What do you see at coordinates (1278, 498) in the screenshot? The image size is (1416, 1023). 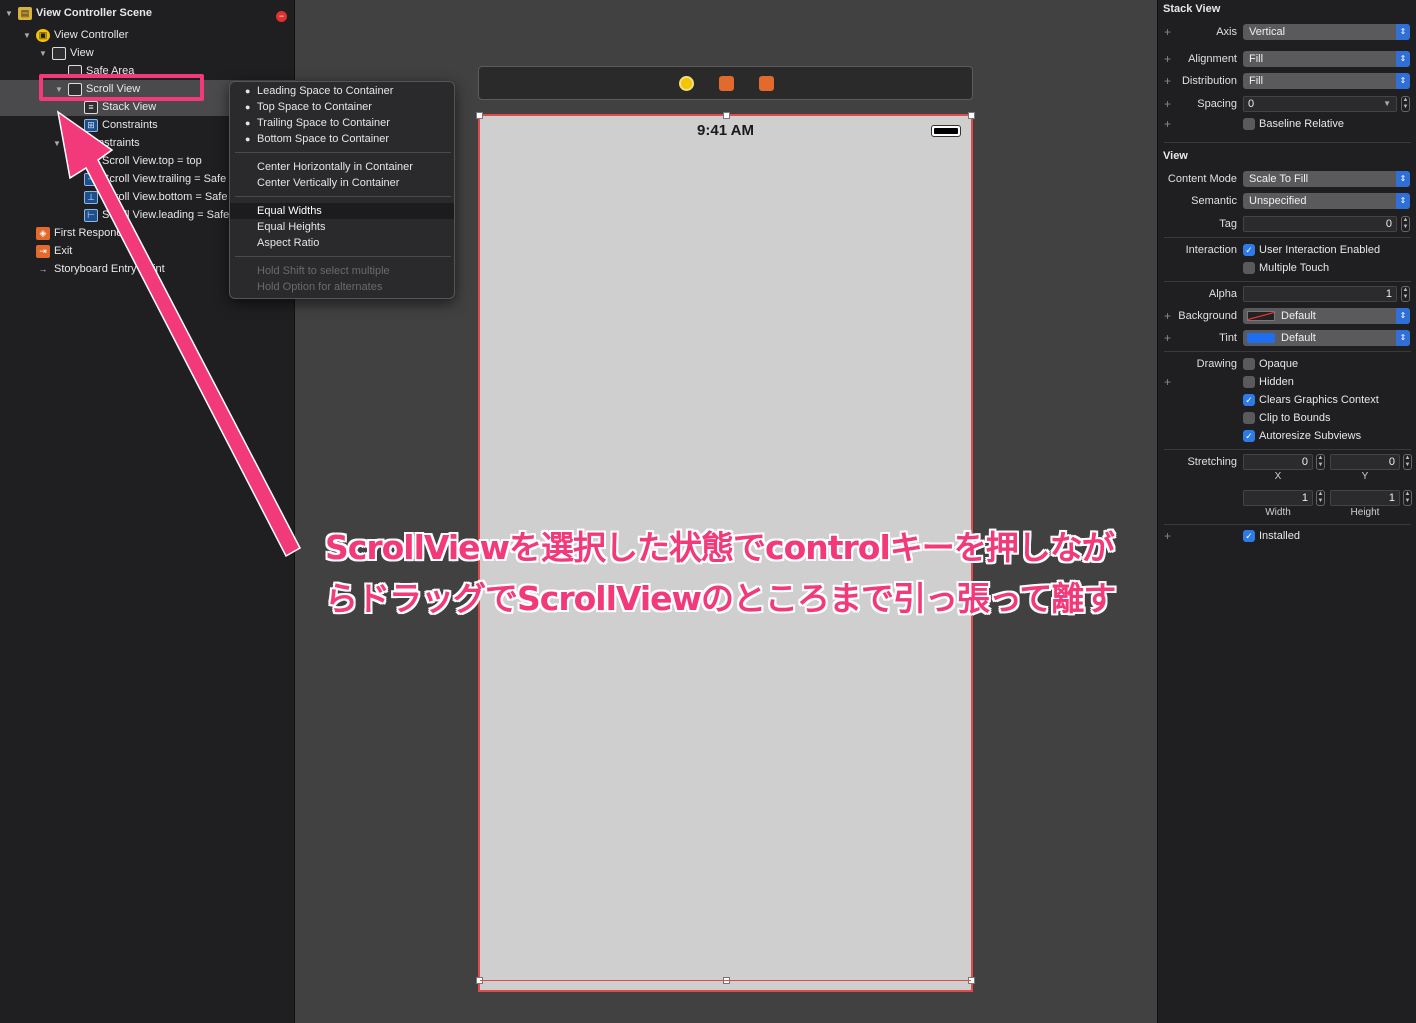 I see `stretch-width-field: 1` at bounding box center [1278, 498].